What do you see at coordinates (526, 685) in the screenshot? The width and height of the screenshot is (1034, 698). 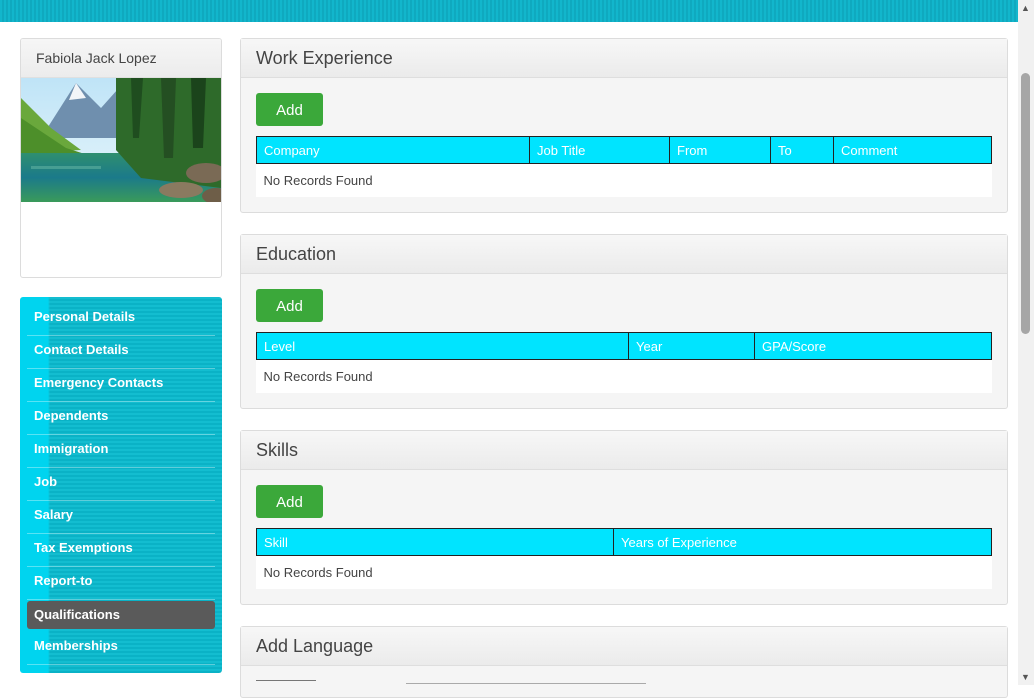 I see `language-select-partial` at bounding box center [526, 685].